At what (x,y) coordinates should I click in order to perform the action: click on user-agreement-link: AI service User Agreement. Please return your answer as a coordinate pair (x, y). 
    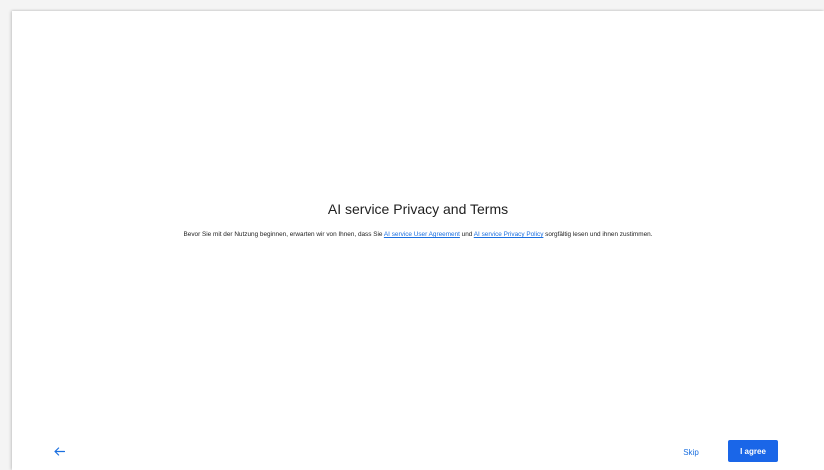
    Looking at the image, I should click on (422, 234).